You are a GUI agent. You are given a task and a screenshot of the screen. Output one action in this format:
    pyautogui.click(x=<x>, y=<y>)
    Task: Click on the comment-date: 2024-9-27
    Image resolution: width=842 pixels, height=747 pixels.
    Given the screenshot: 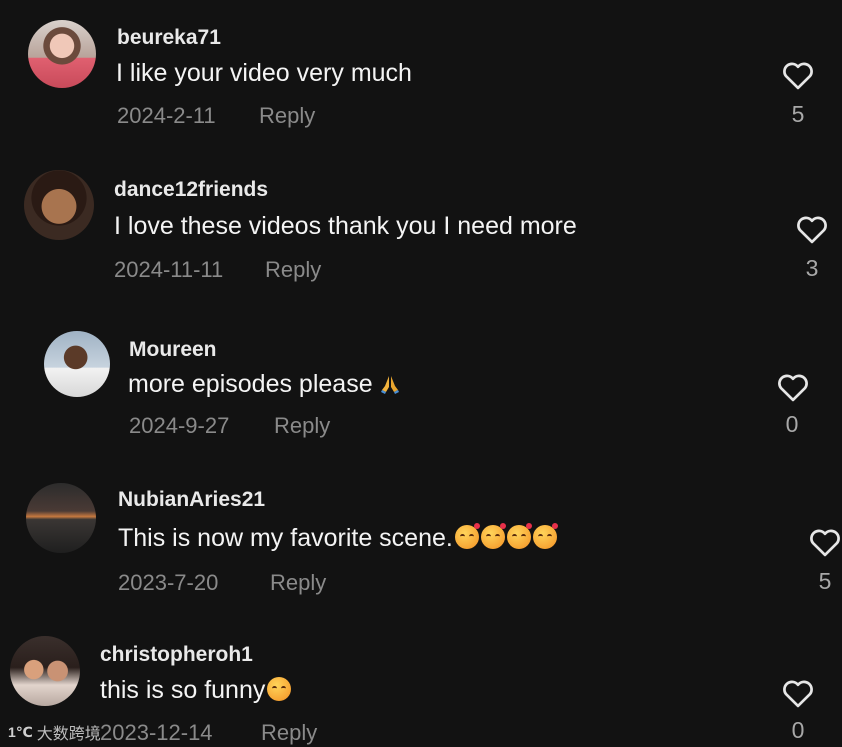 What is the action you would take?
    pyautogui.click(x=179, y=425)
    